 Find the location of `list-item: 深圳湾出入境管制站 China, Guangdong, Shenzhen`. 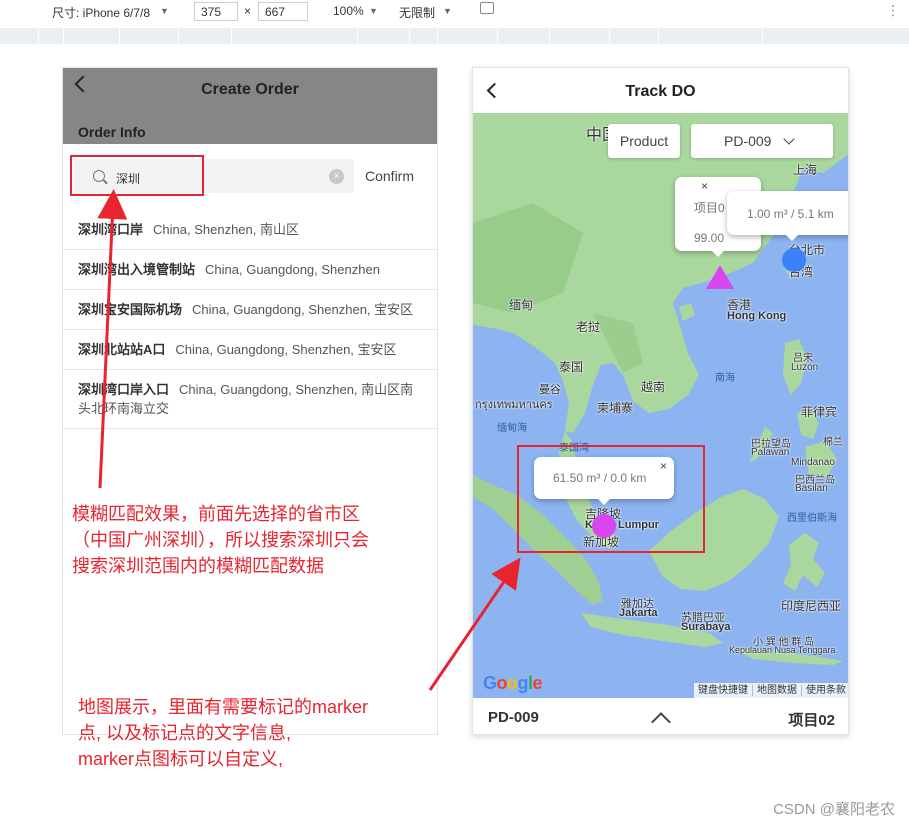

list-item: 深圳湾出入境管制站 China, Guangdong, Shenzhen is located at coordinates (250, 270).